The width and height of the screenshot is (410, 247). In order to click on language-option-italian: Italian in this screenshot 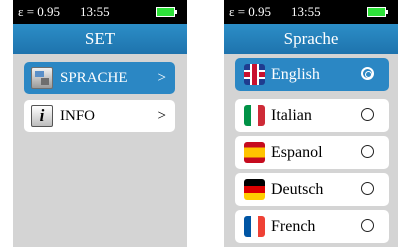, I will do `click(312, 115)`.